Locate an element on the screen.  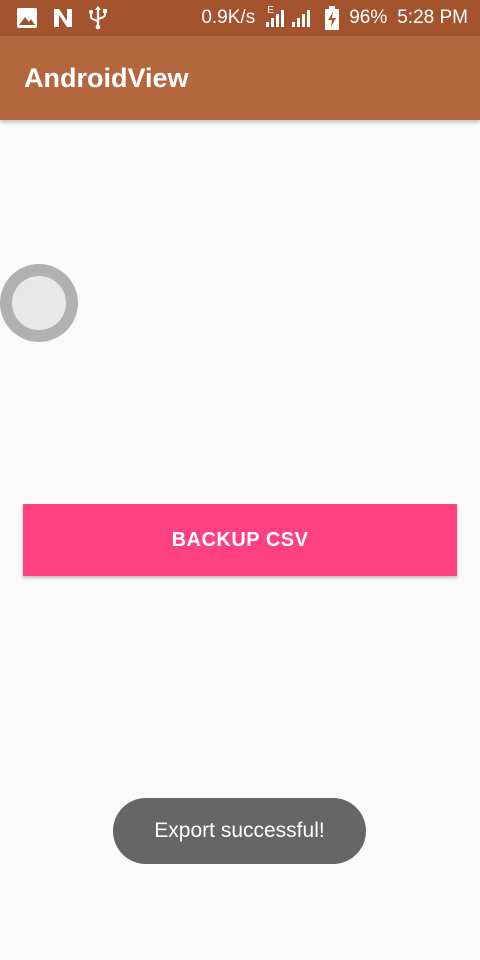
status-bar-right: 0.9K/s E 96% 5:28 PM is located at coordinates (334, 18).